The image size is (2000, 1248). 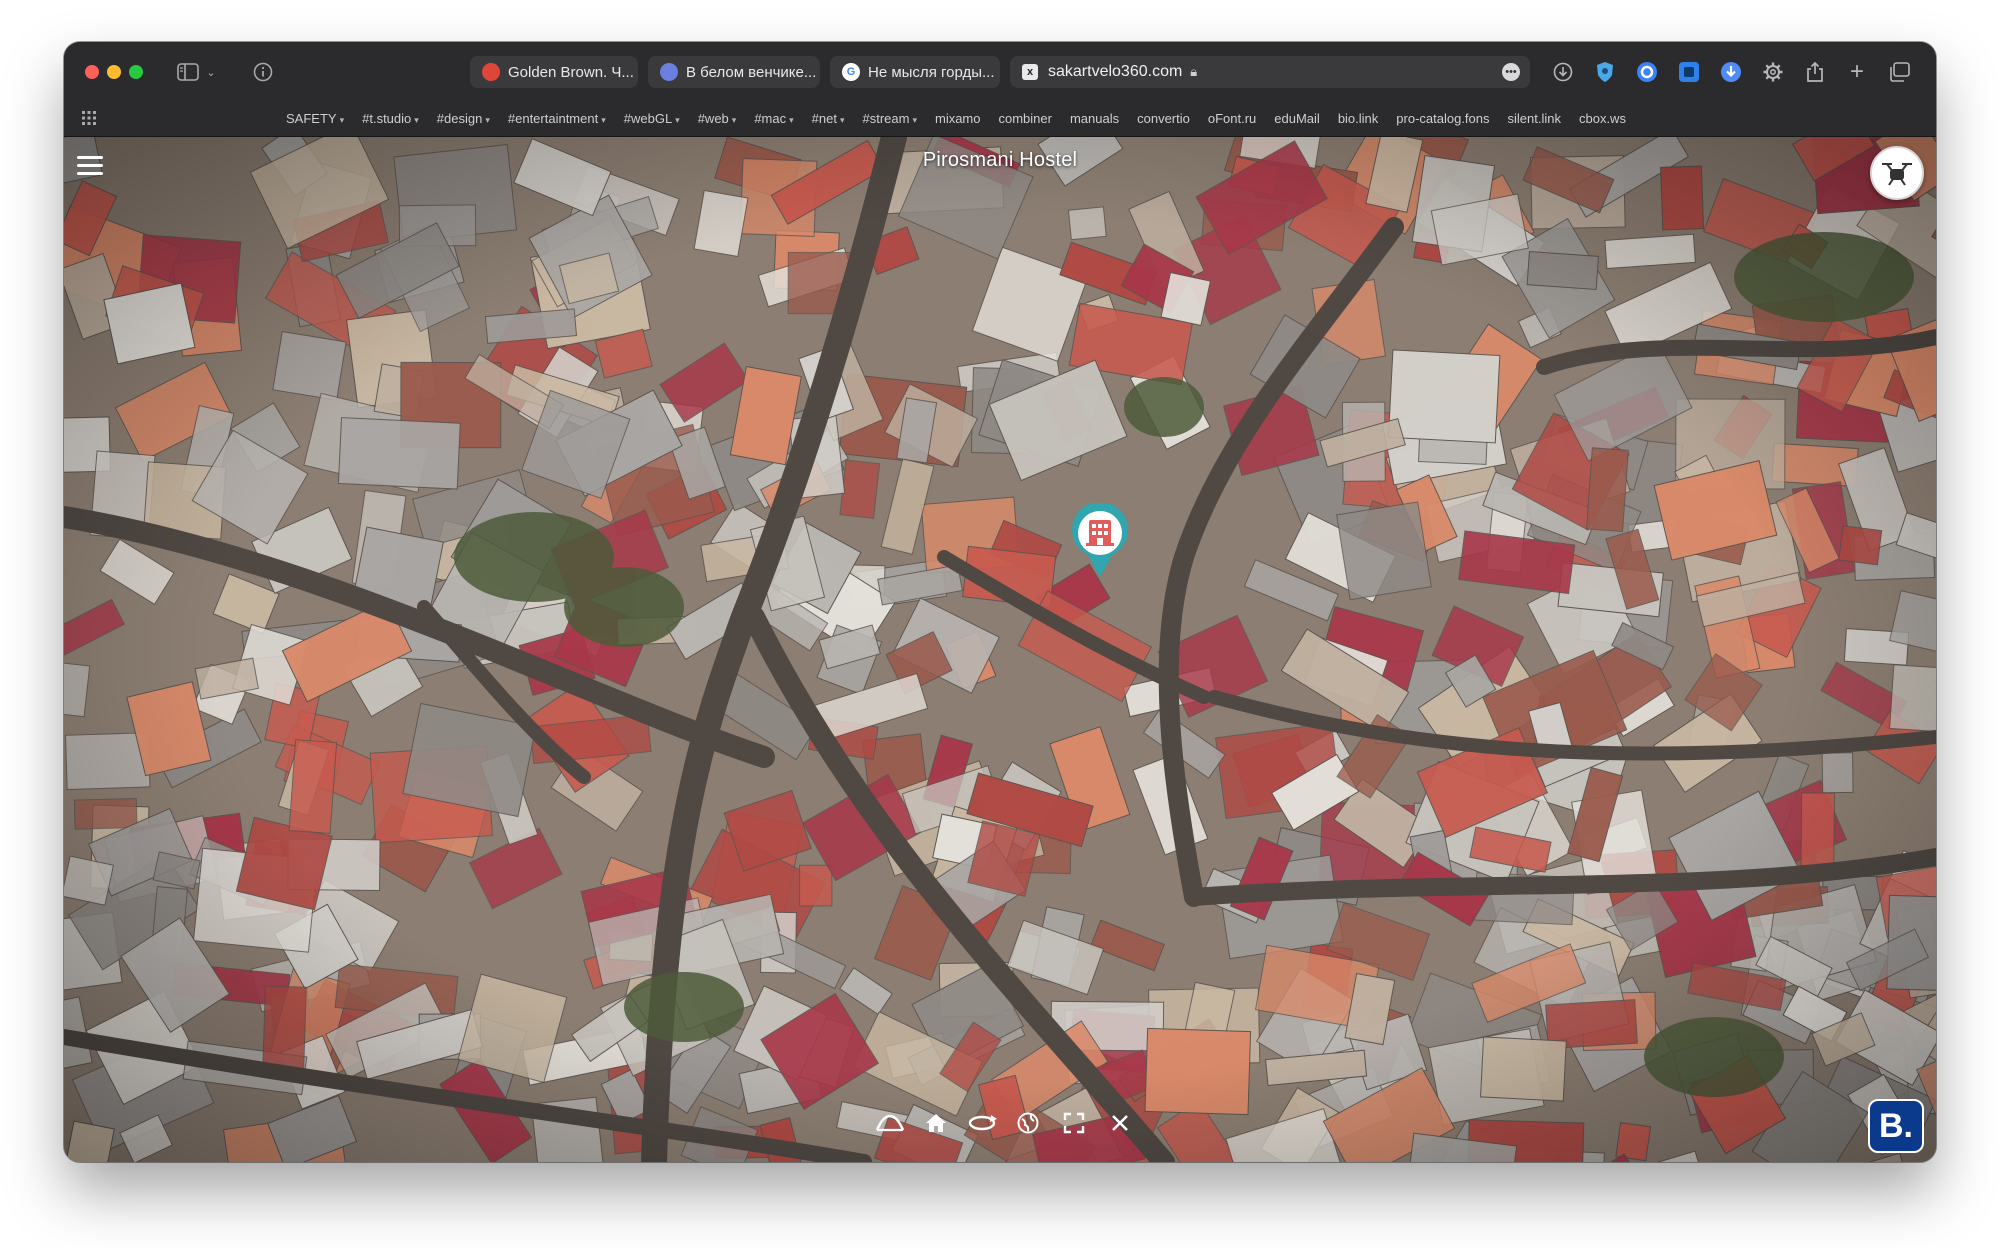 I want to click on address-url: sakartvelo360.com, so click(x=1115, y=71).